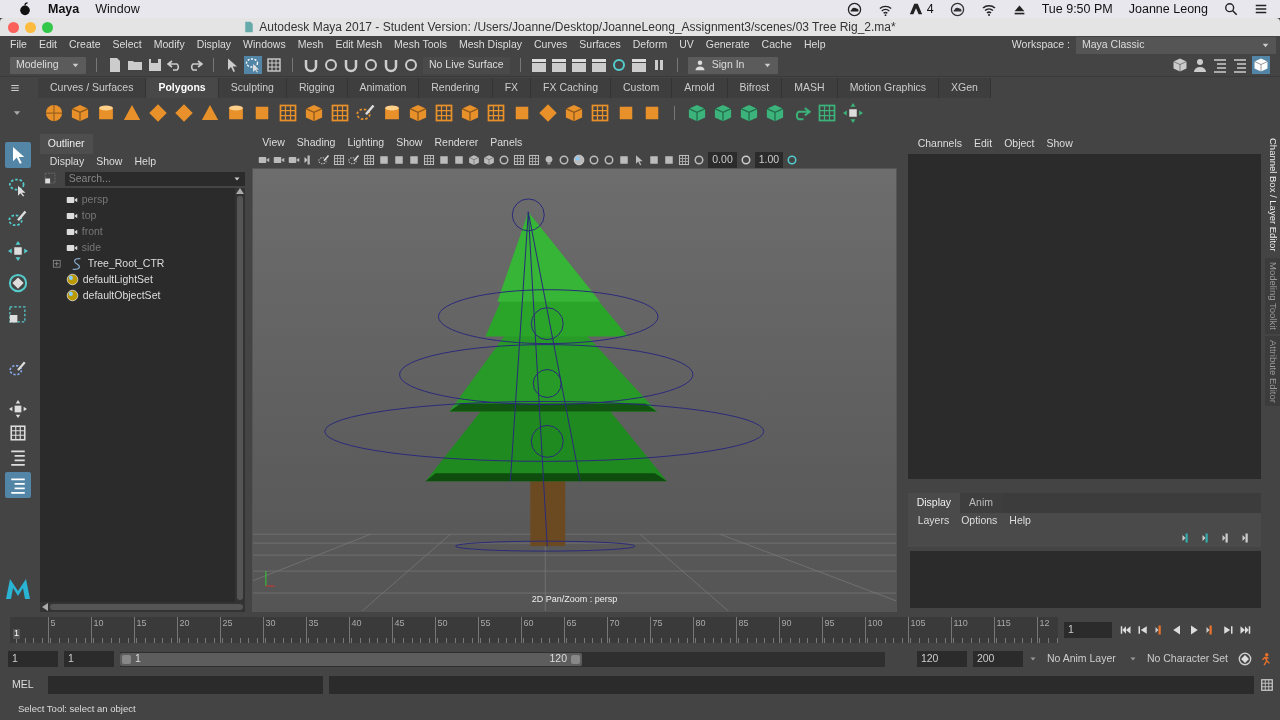 Image resolution: width=1280 pixels, height=720 pixels. What do you see at coordinates (965, 88) in the screenshot?
I see `shelf-tab: XGen` at bounding box center [965, 88].